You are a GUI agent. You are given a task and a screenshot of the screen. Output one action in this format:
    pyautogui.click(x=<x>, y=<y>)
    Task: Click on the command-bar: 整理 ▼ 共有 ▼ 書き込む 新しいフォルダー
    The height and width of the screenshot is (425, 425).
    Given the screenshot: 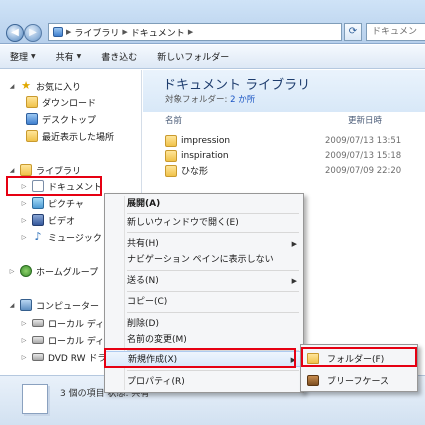 What is the action you would take?
    pyautogui.click(x=212, y=57)
    